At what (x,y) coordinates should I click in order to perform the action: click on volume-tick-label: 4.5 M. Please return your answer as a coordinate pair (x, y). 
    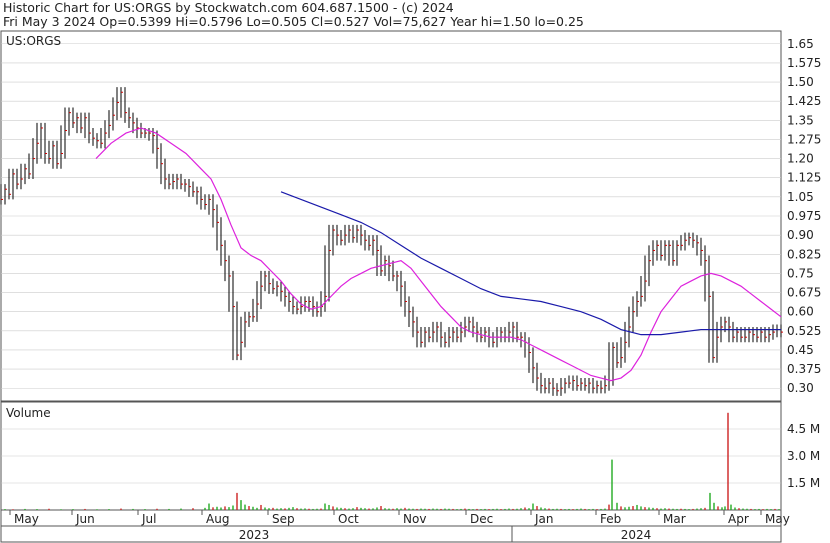
    Looking at the image, I should click on (803, 429).